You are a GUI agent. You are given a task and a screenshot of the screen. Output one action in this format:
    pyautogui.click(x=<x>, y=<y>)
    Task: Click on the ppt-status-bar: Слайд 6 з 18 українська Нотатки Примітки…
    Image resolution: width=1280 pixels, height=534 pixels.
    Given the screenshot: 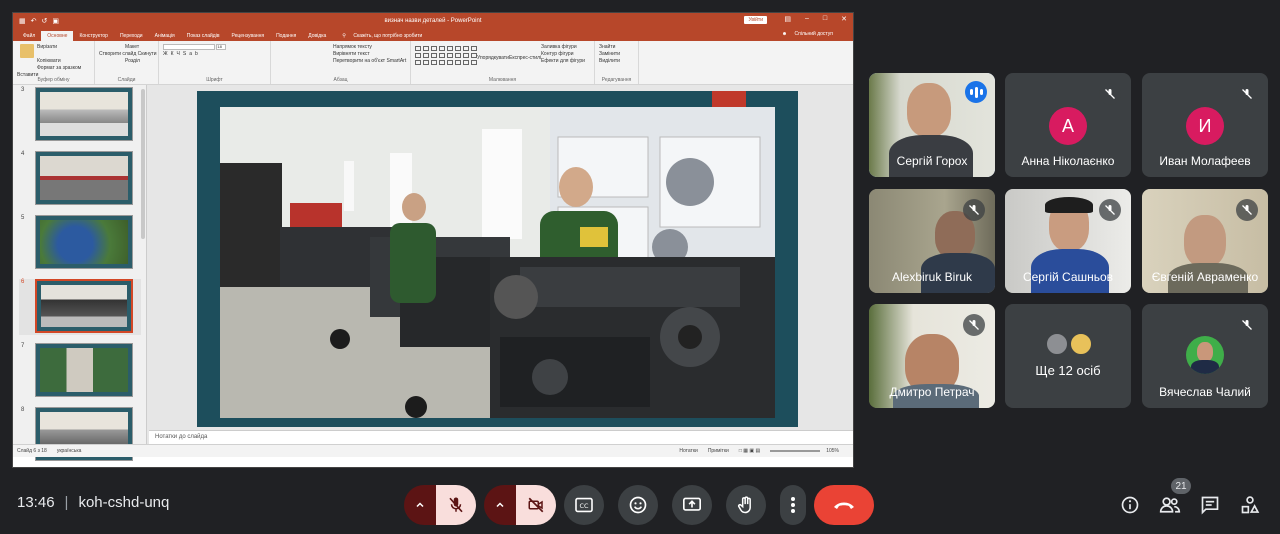 What is the action you would take?
    pyautogui.click(x=433, y=450)
    